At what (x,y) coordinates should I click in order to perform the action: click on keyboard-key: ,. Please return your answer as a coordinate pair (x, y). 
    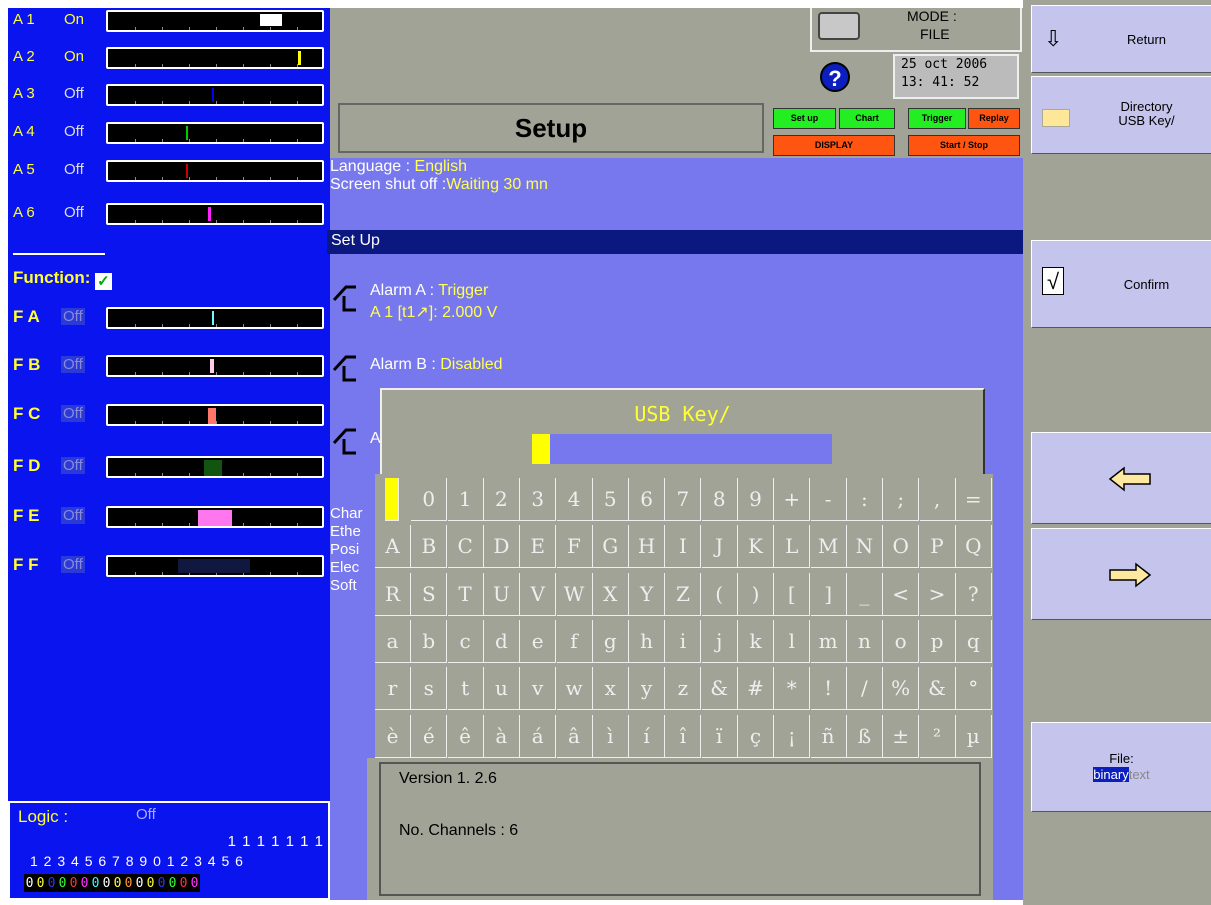
    Looking at the image, I should click on (937, 499).